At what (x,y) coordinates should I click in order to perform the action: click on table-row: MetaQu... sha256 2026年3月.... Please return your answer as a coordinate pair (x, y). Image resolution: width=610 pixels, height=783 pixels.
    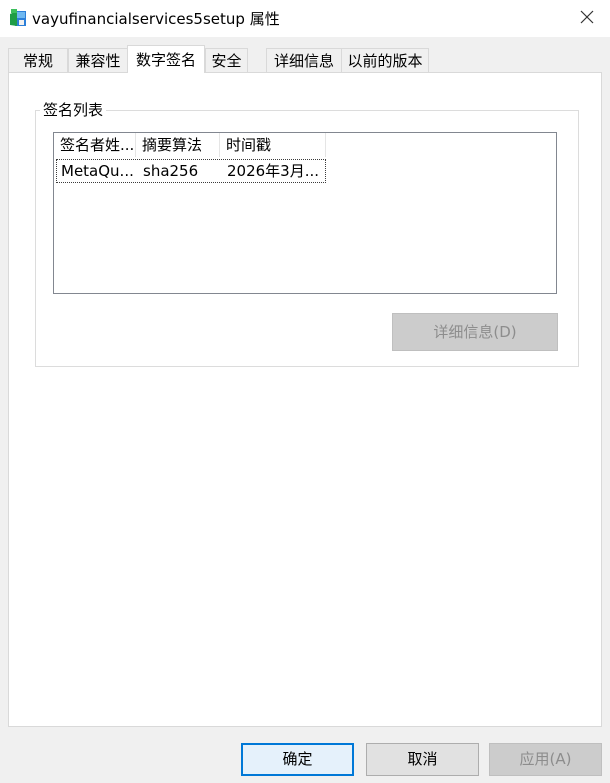
    Looking at the image, I should click on (191, 171).